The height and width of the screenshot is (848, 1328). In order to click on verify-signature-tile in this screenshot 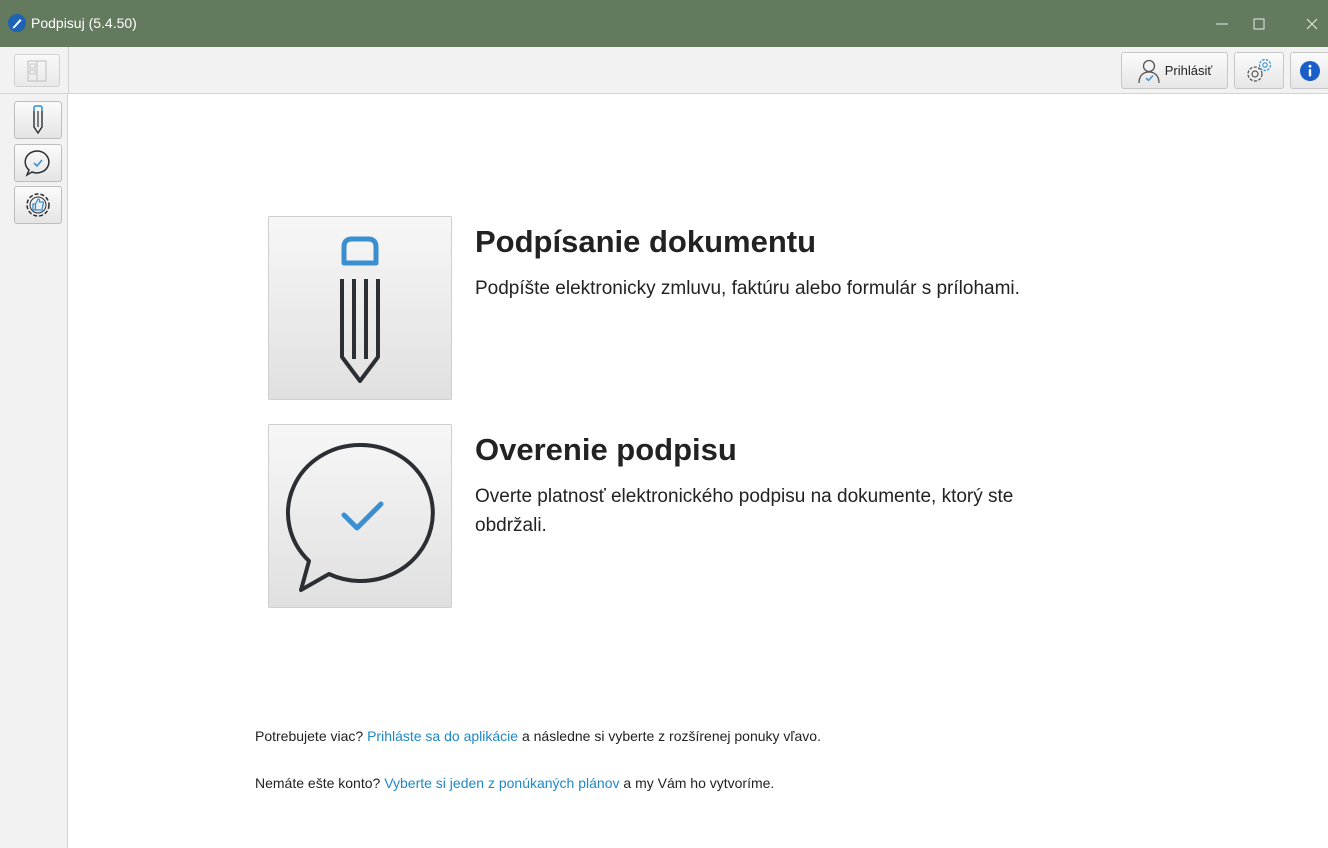, I will do `click(360, 516)`.